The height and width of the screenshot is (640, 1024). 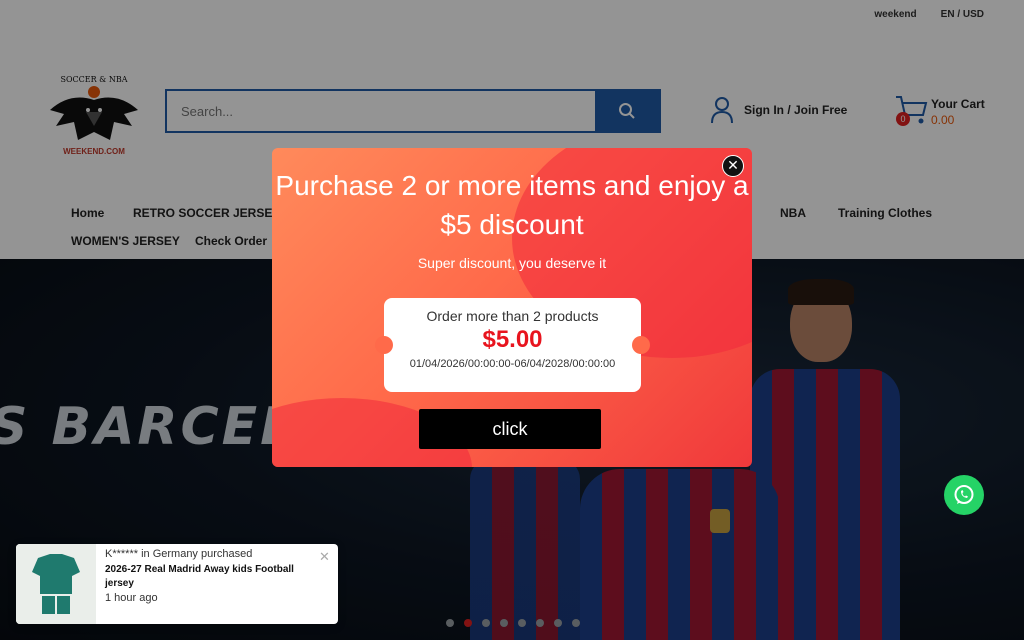 What do you see at coordinates (56, 584) in the screenshot?
I see `product-thumbnail` at bounding box center [56, 584].